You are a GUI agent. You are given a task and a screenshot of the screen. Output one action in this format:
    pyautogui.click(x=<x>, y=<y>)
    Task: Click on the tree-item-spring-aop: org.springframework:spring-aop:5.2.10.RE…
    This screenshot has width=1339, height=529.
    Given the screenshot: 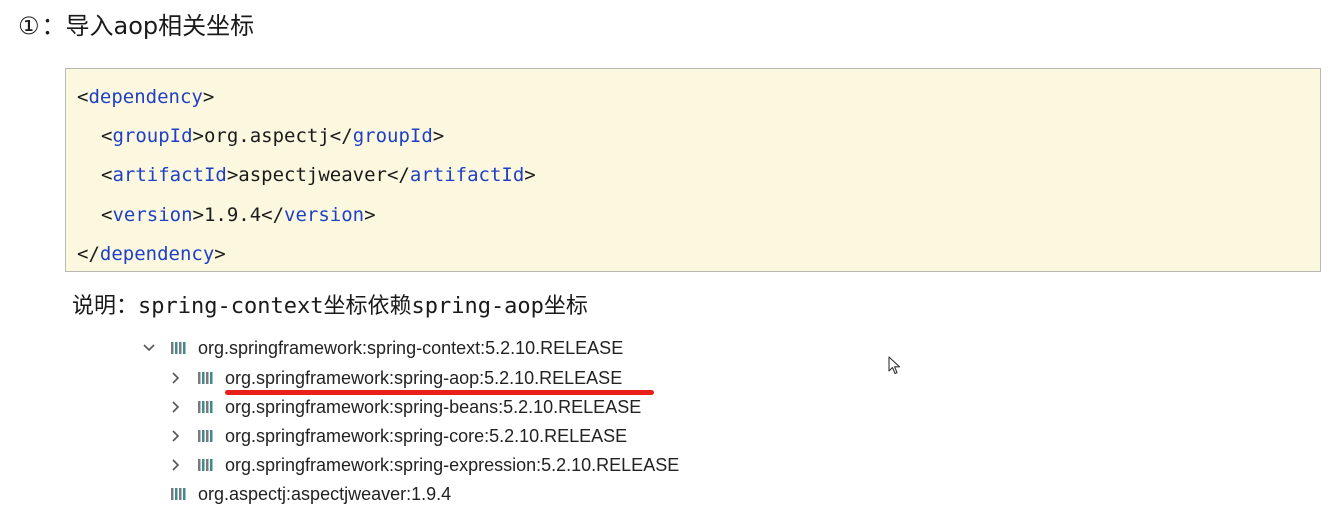 What is the action you would take?
    pyautogui.click(x=414, y=378)
    